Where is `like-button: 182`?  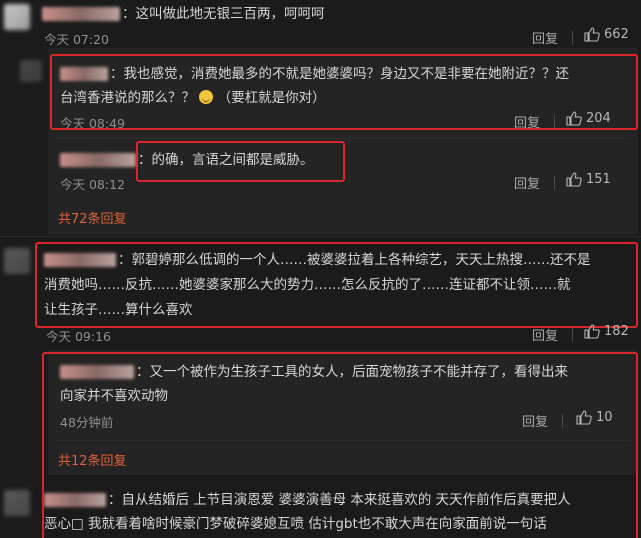 like-button: 182 is located at coordinates (606, 331).